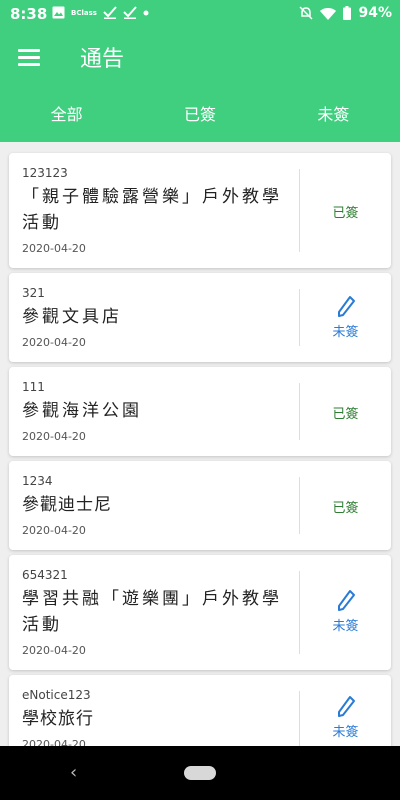 Image resolution: width=400 pixels, height=800 pixels. What do you see at coordinates (32, 58) in the screenshot?
I see `hamburger-icon` at bounding box center [32, 58].